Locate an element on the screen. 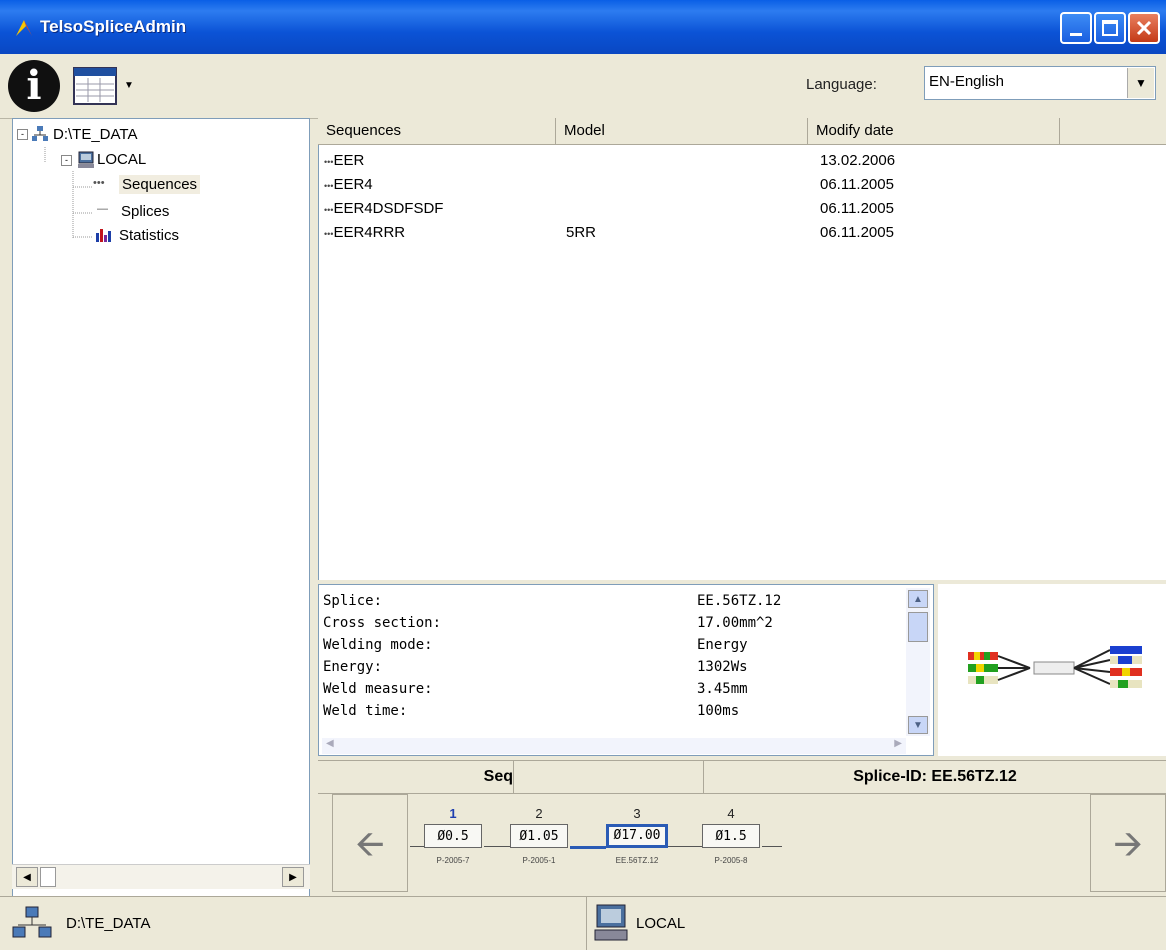 This screenshot has height=950, width=1166. language-value: EN-English is located at coordinates (967, 81).